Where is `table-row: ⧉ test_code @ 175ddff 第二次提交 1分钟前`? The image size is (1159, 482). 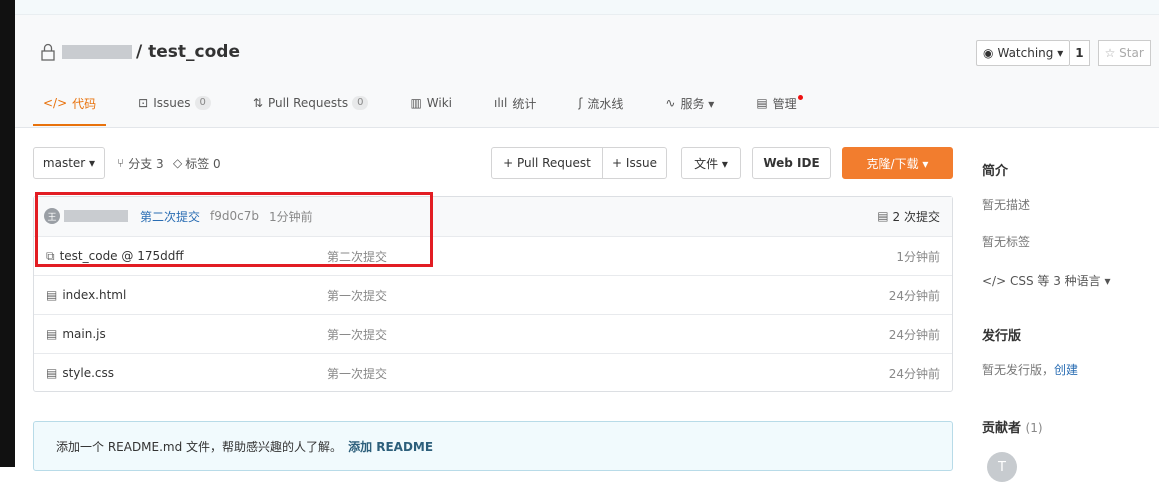
table-row: ⧉ test_code @ 175ddff 第二次提交 1分钟前 is located at coordinates (493, 255).